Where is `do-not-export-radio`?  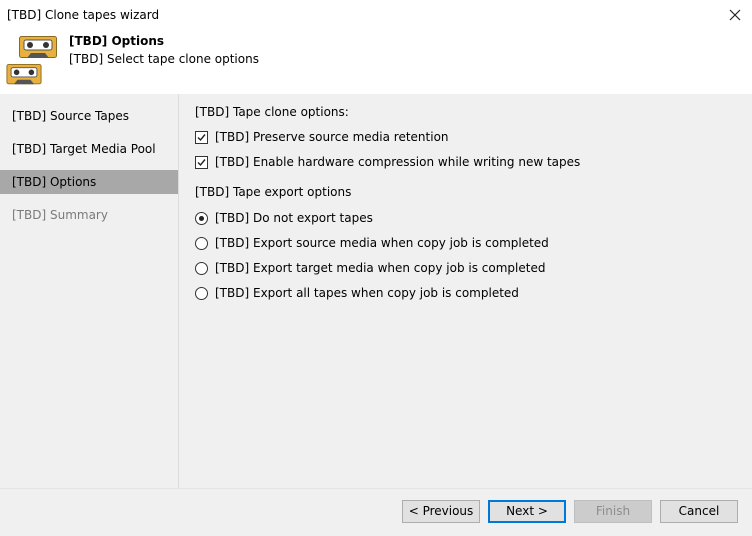 do-not-export-radio is located at coordinates (201, 218).